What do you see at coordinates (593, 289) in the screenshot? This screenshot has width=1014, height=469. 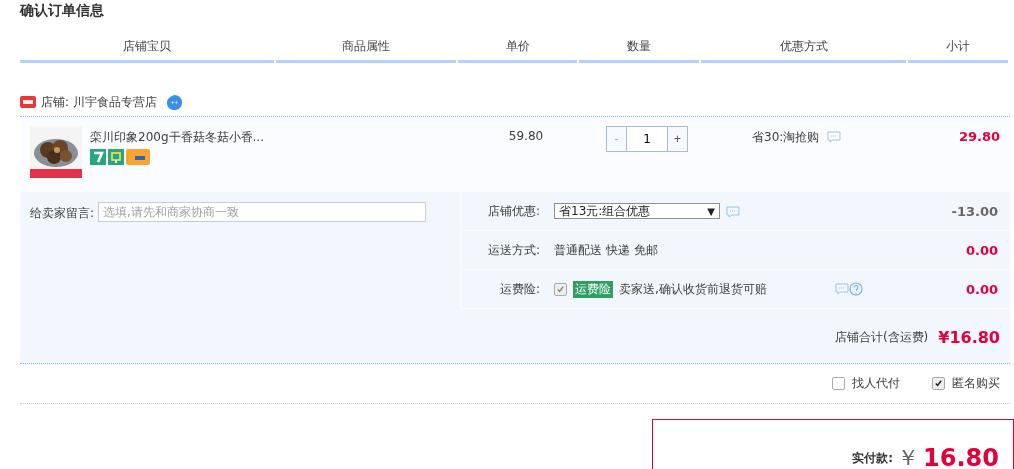 I see `insurance-tag: 运费险` at bounding box center [593, 289].